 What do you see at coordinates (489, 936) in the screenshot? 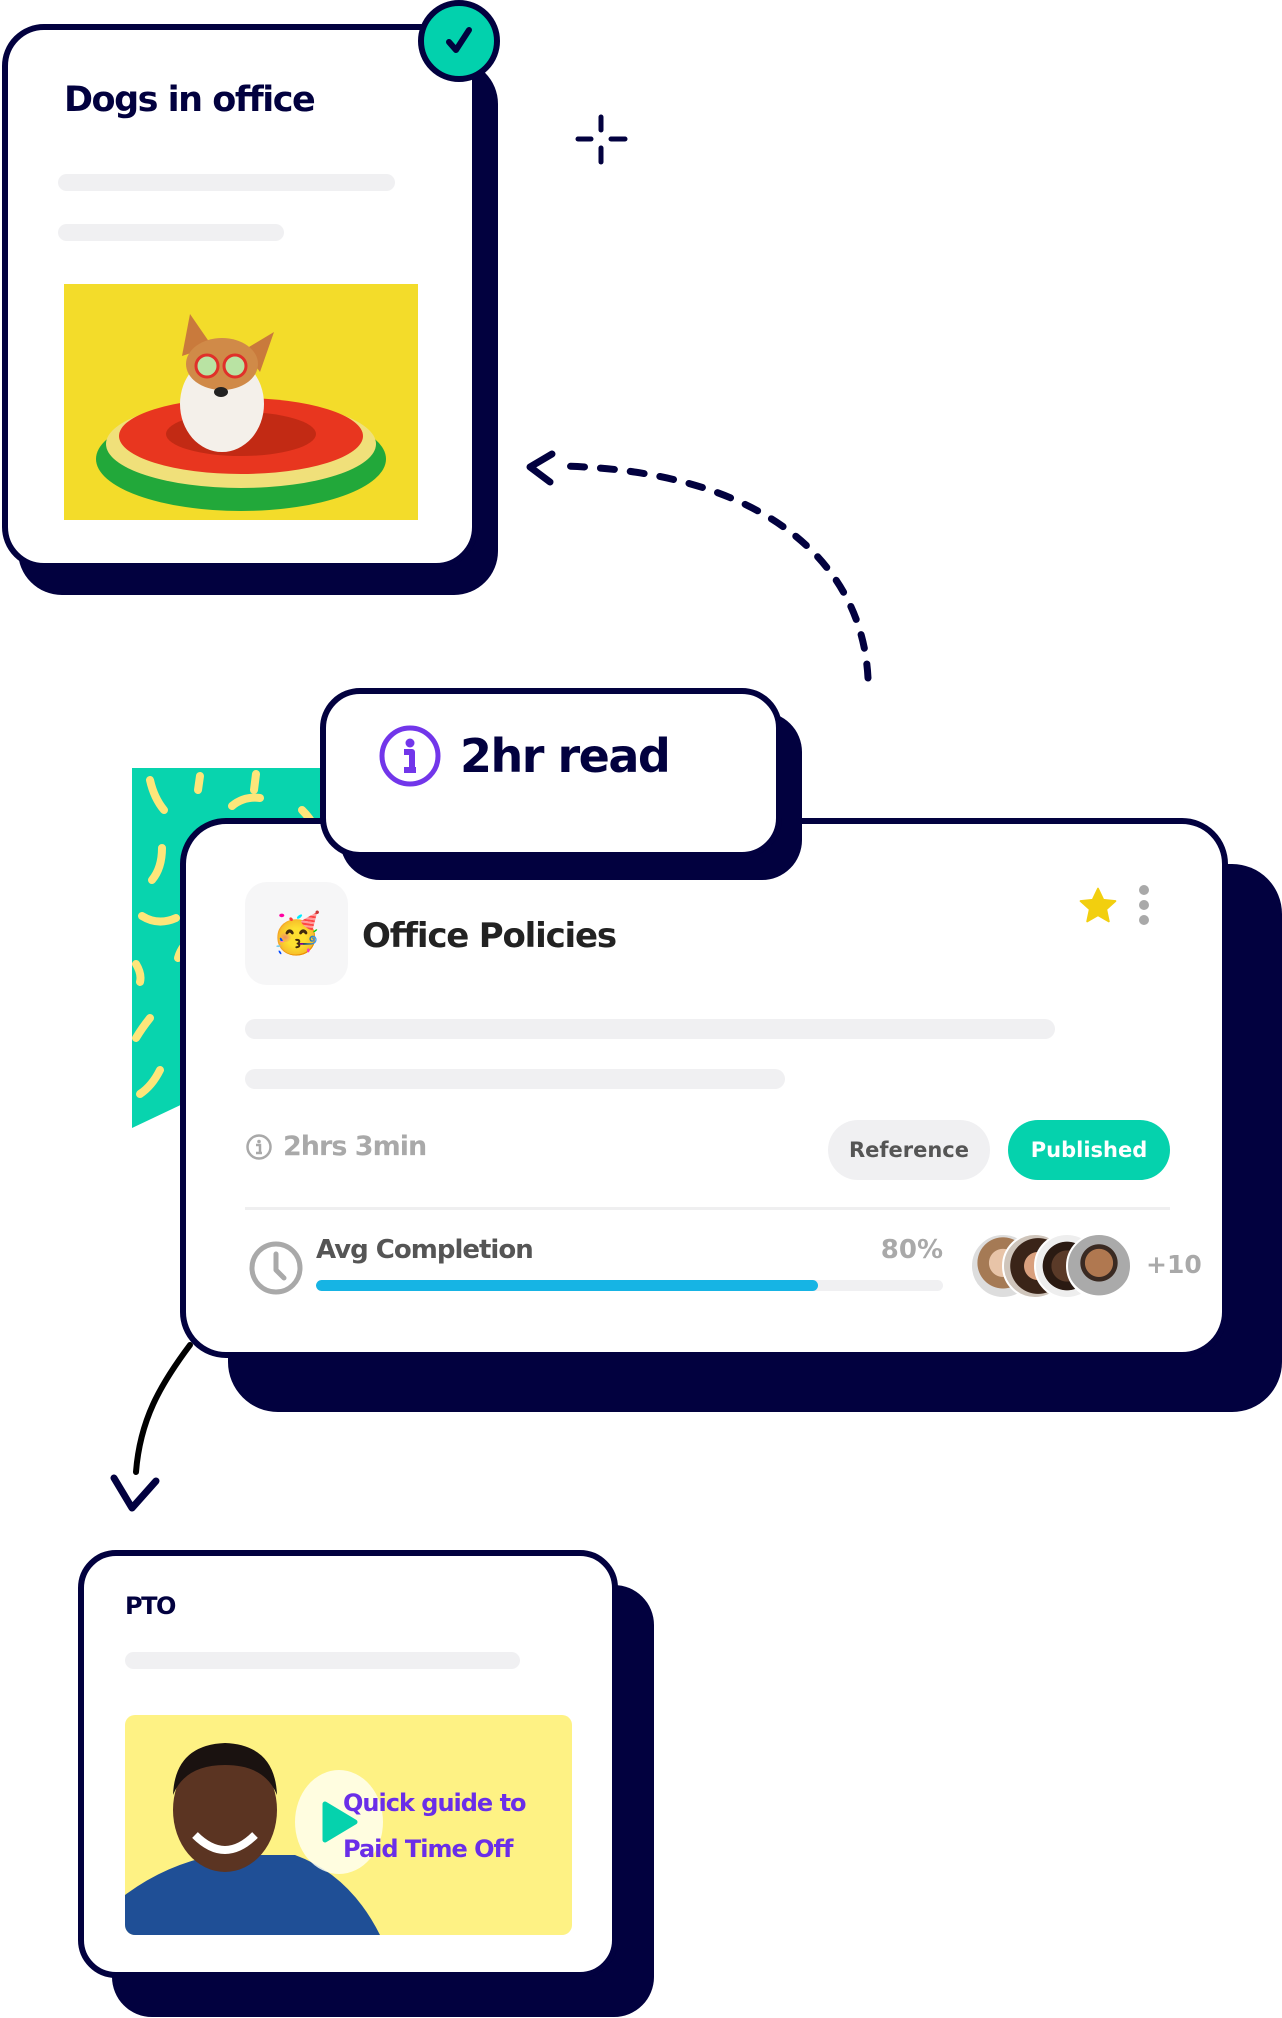
I see `policy-title: Office Policies` at bounding box center [489, 936].